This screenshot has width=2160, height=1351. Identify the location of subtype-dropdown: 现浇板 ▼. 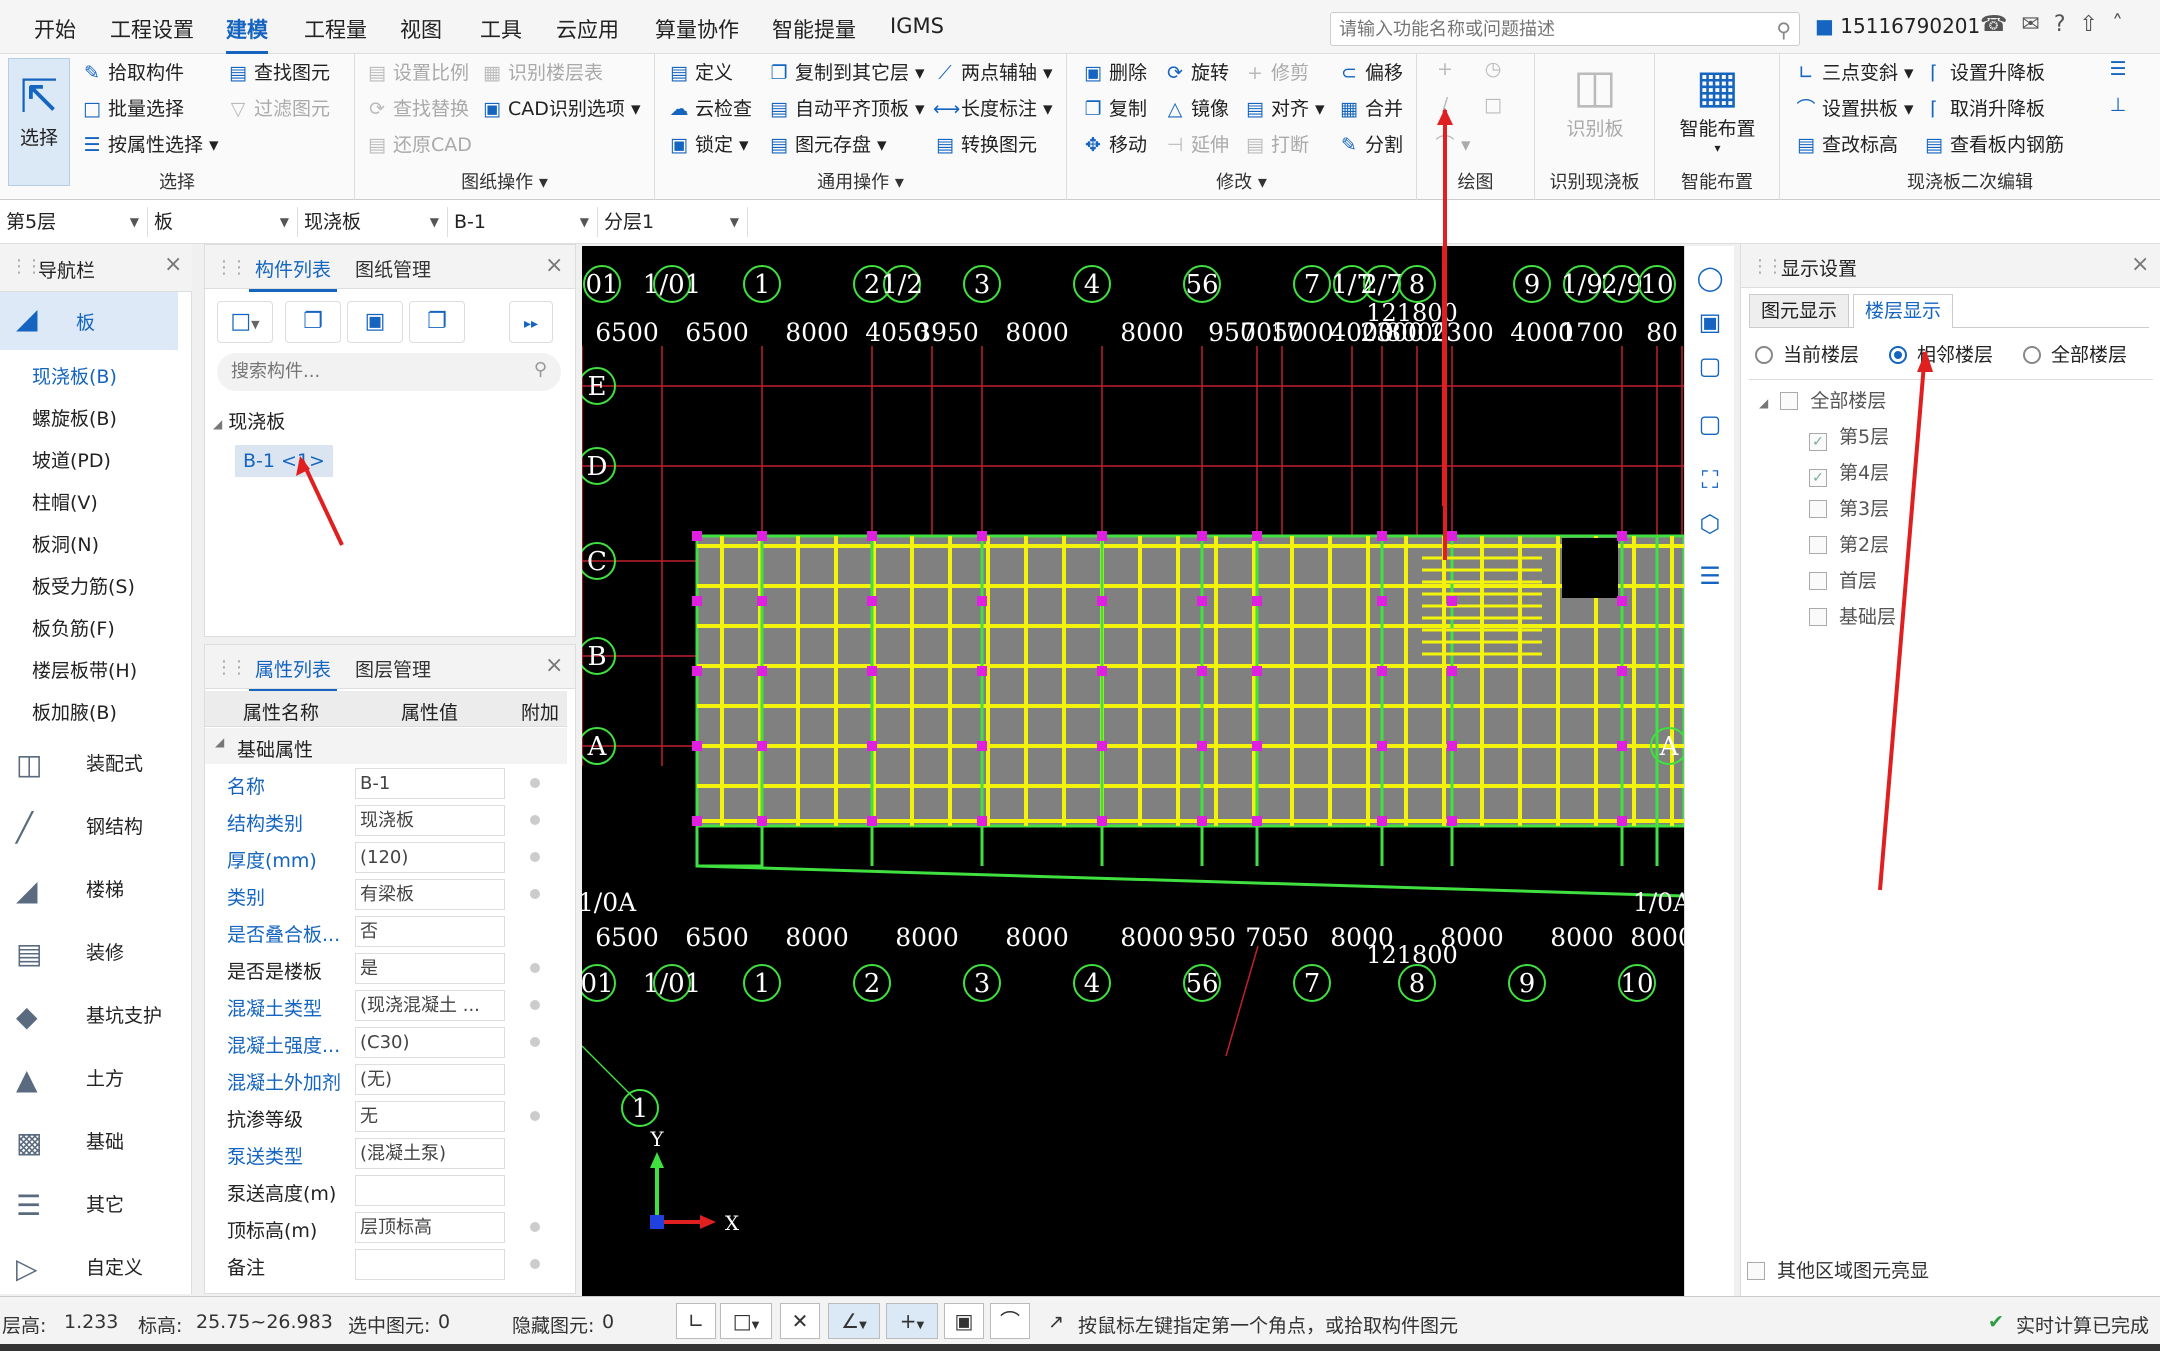
(374, 222).